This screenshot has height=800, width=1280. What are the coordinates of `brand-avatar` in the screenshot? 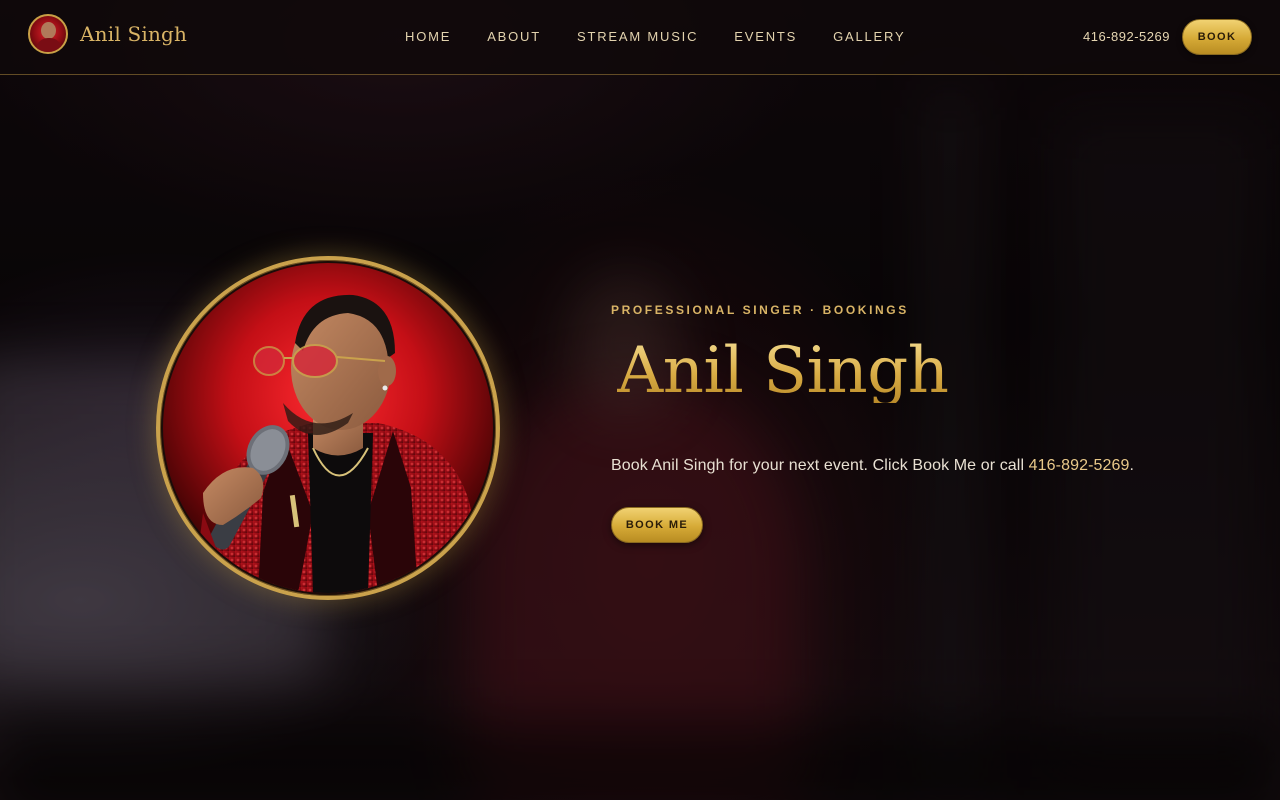 It's located at (48, 34).